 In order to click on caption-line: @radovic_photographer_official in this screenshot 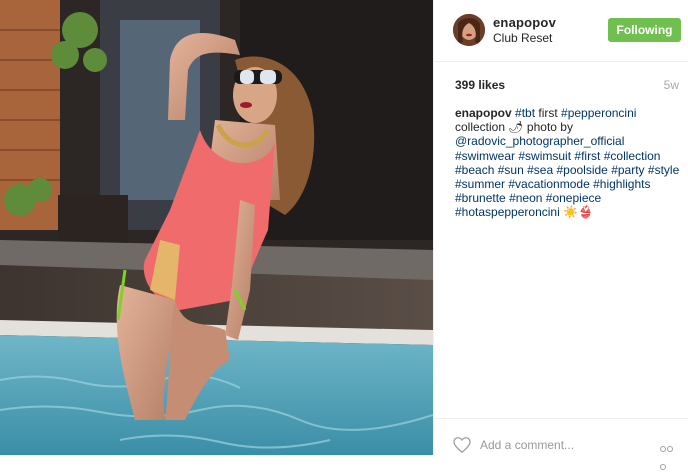, I will do `click(568, 141)`.